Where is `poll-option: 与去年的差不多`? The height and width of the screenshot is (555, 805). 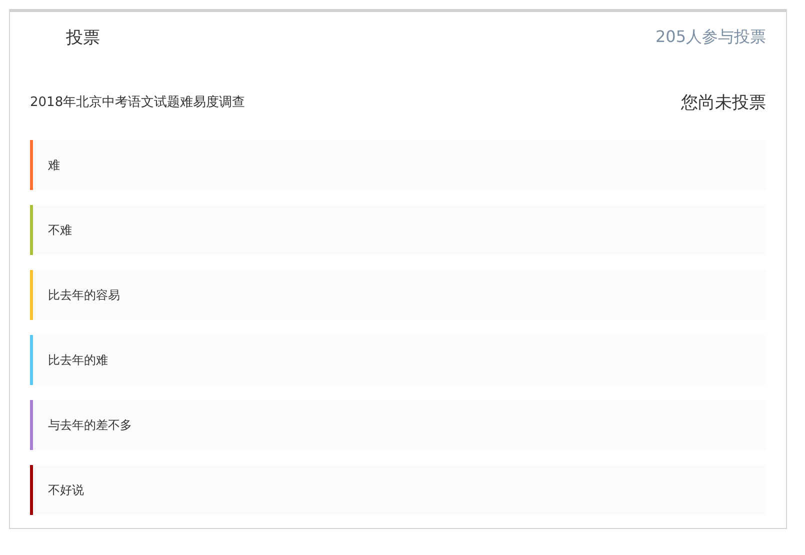 poll-option: 与去年的差不多 is located at coordinates (398, 425).